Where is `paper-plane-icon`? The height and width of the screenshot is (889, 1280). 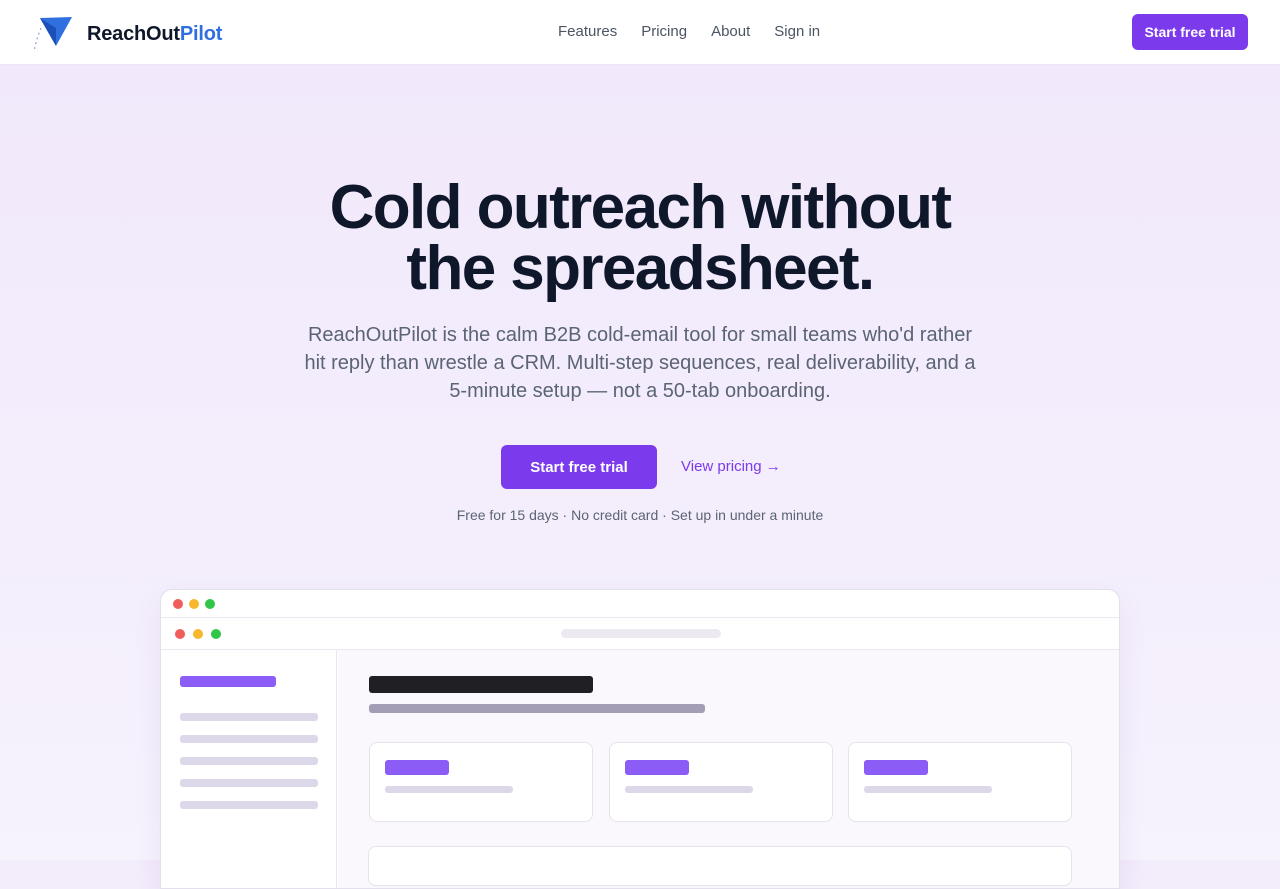
paper-plane-icon is located at coordinates (52, 35).